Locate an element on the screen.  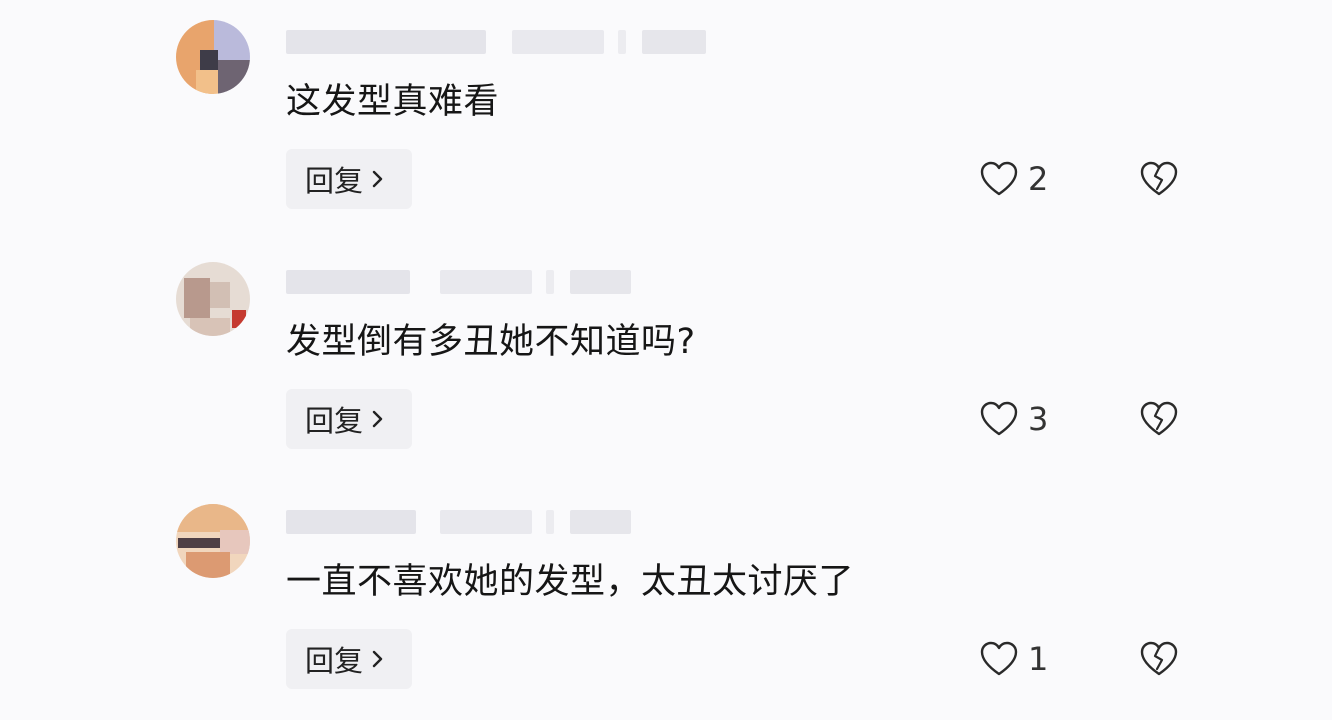
comment-text: 这发型真难看 is located at coordinates (393, 102).